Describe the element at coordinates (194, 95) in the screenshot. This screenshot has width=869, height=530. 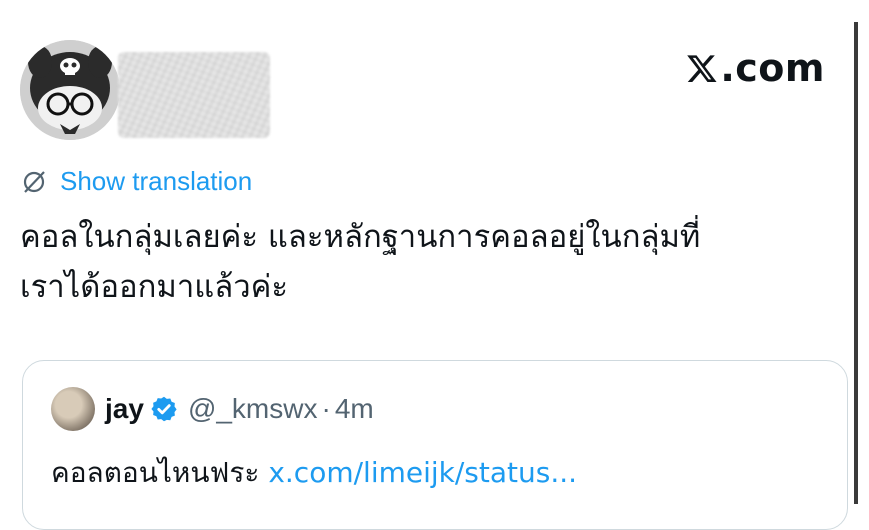
I see `redacted-author-name` at that location.